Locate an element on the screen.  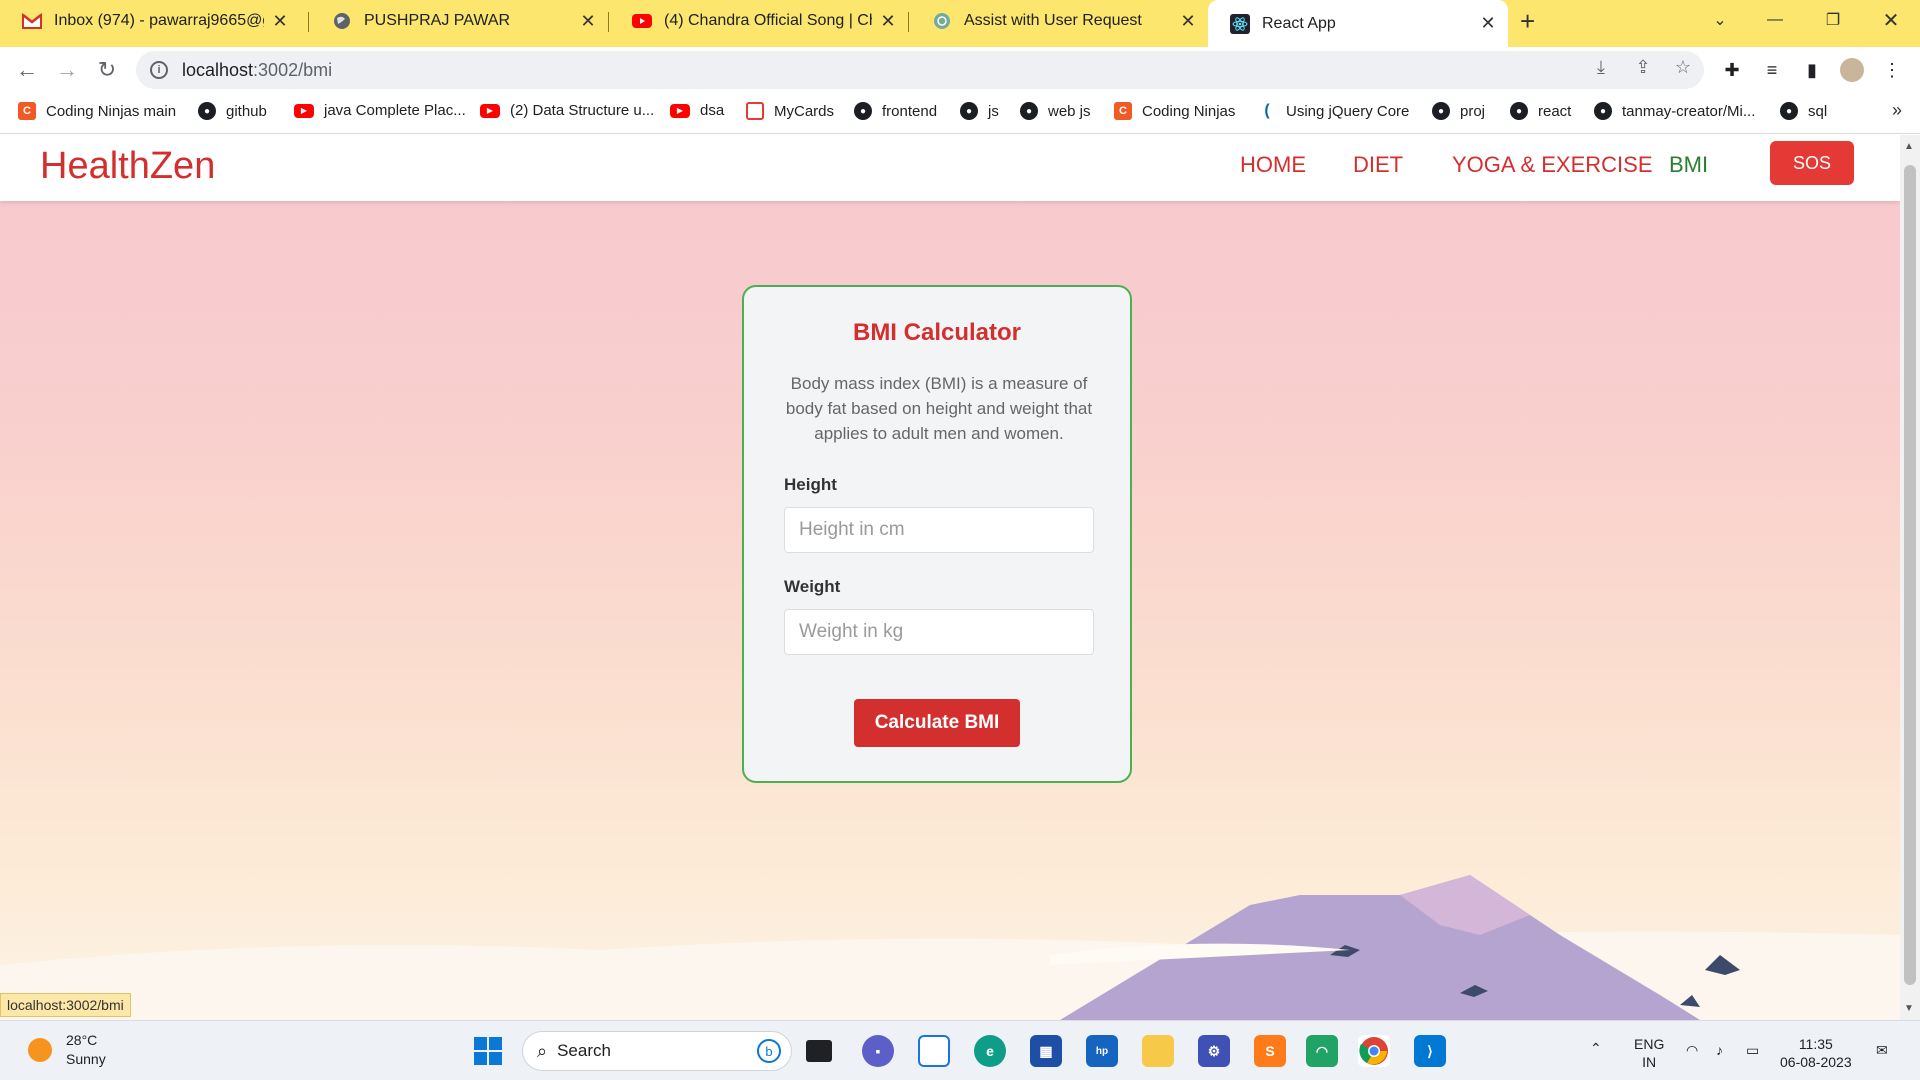
side-panel-icon: ▮ is located at coordinates (1812, 70).